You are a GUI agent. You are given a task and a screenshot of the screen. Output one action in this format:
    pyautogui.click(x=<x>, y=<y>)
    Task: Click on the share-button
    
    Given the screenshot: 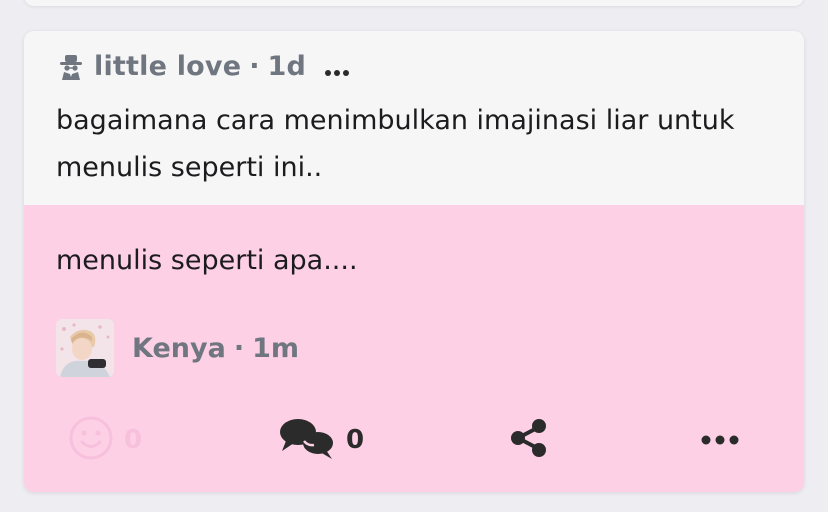 What is the action you would take?
    pyautogui.click(x=529, y=440)
    